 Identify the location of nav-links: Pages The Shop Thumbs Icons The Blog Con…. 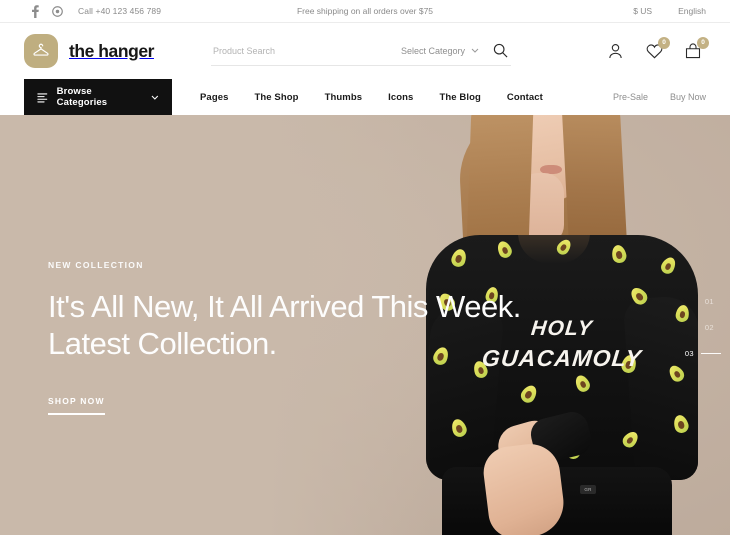
(371, 97).